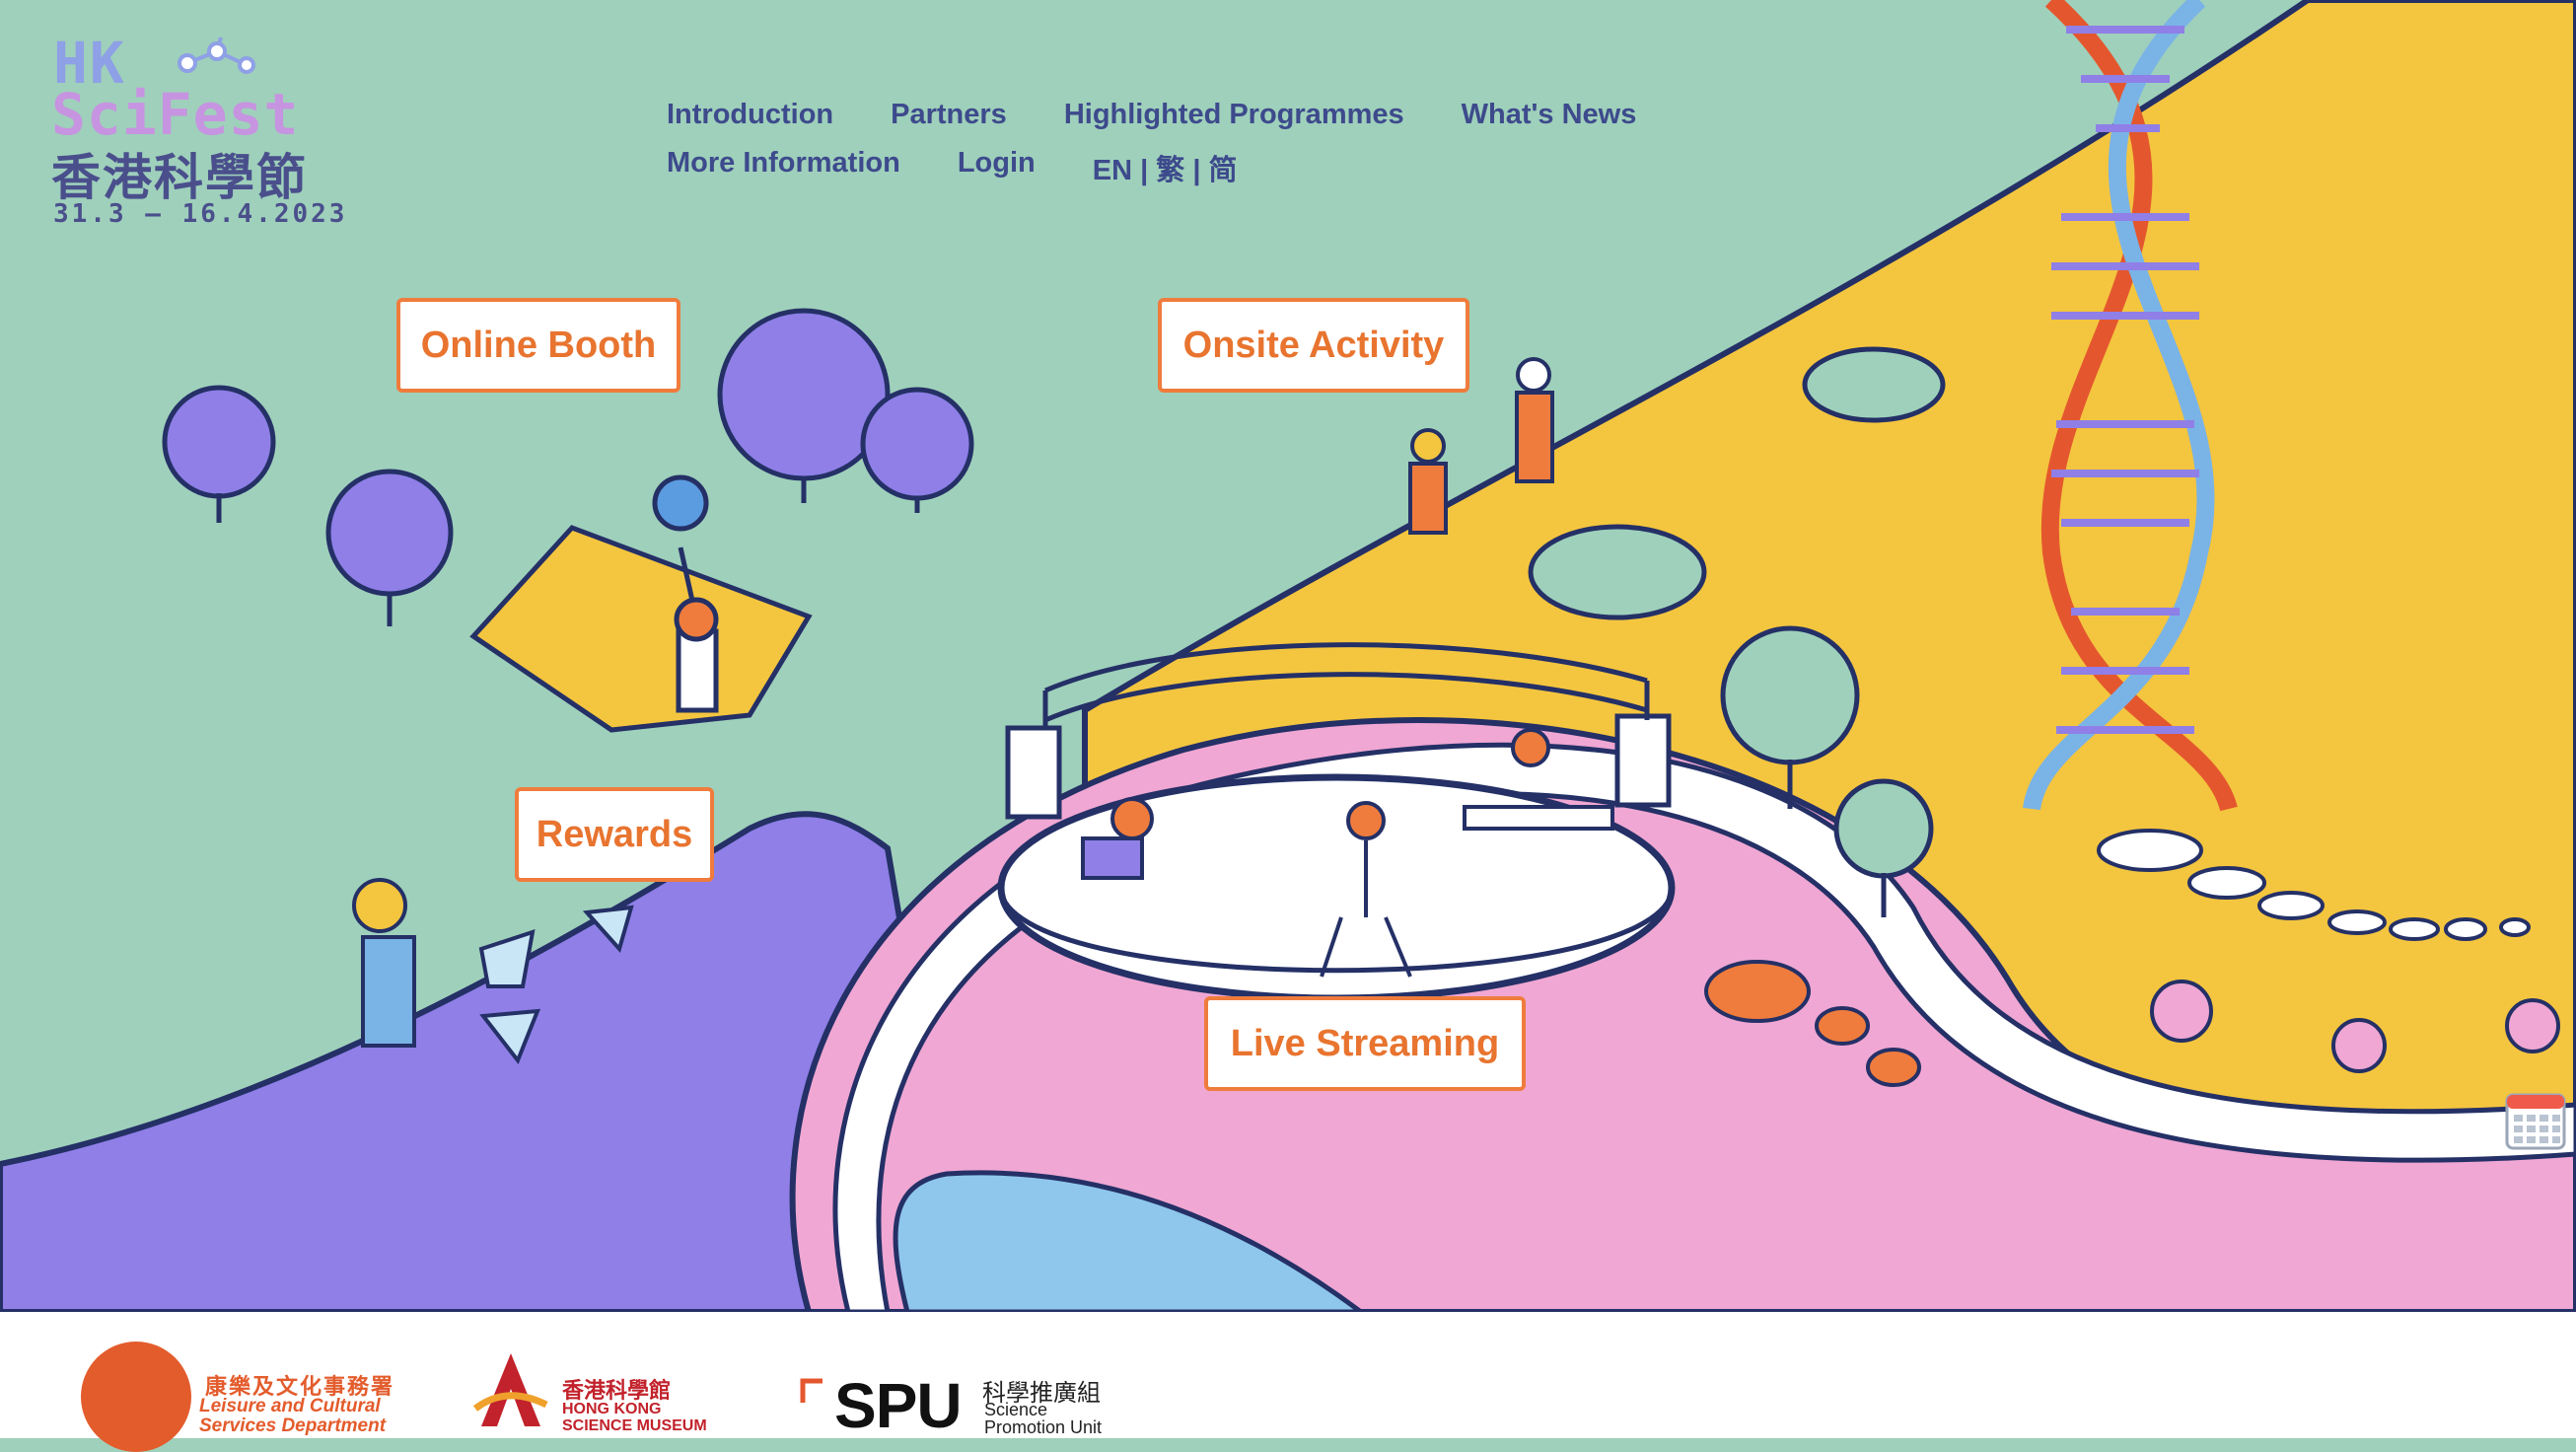  Describe the element at coordinates (614, 834) in the screenshot. I see `rewards-button: Rewards` at that location.